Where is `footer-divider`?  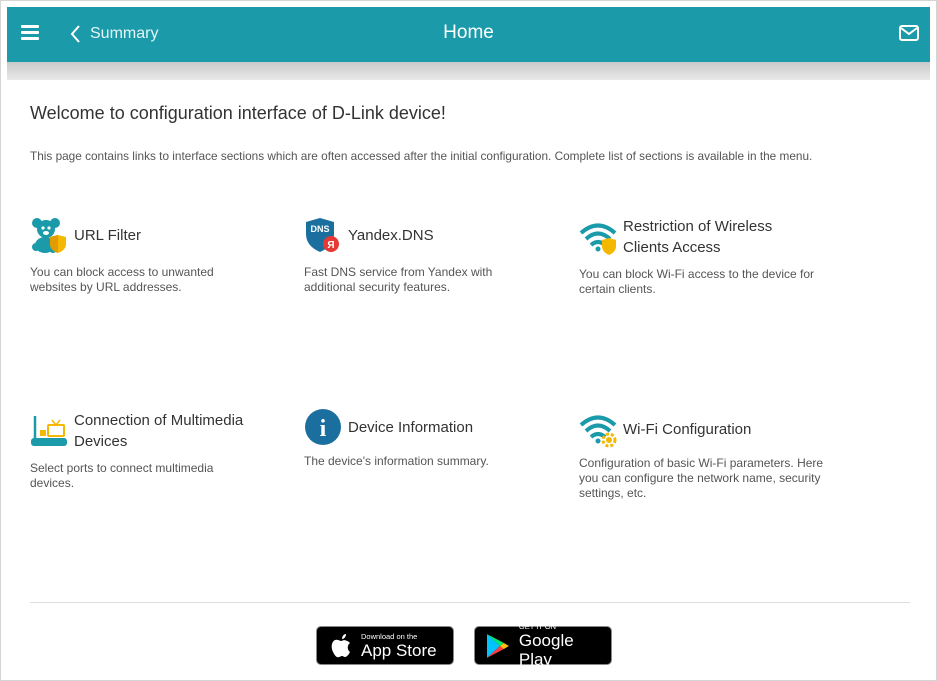
footer-divider is located at coordinates (470, 602).